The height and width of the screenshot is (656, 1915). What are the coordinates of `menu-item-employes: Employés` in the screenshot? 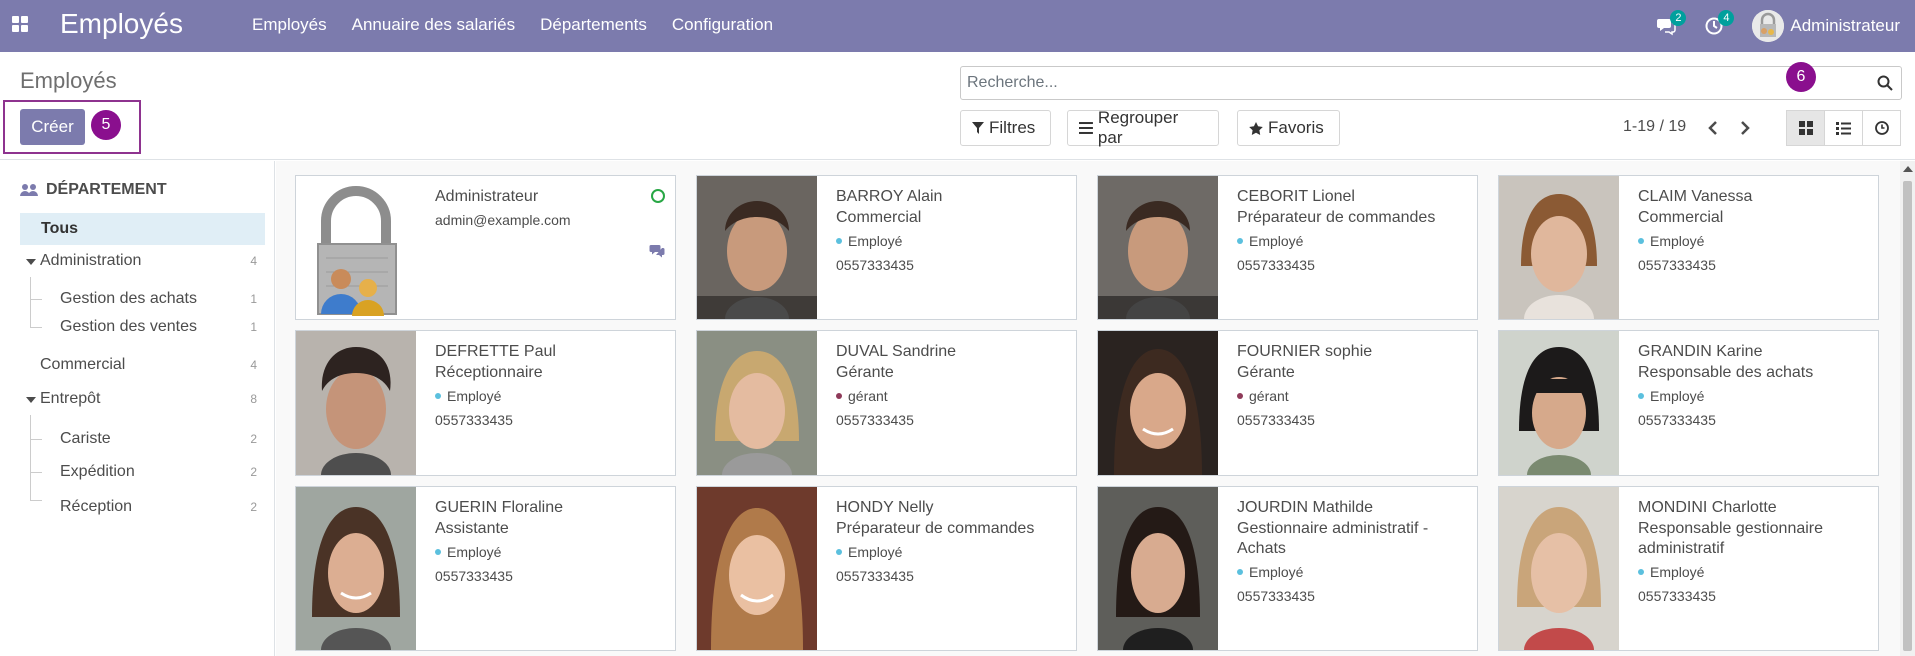 It's located at (289, 25).